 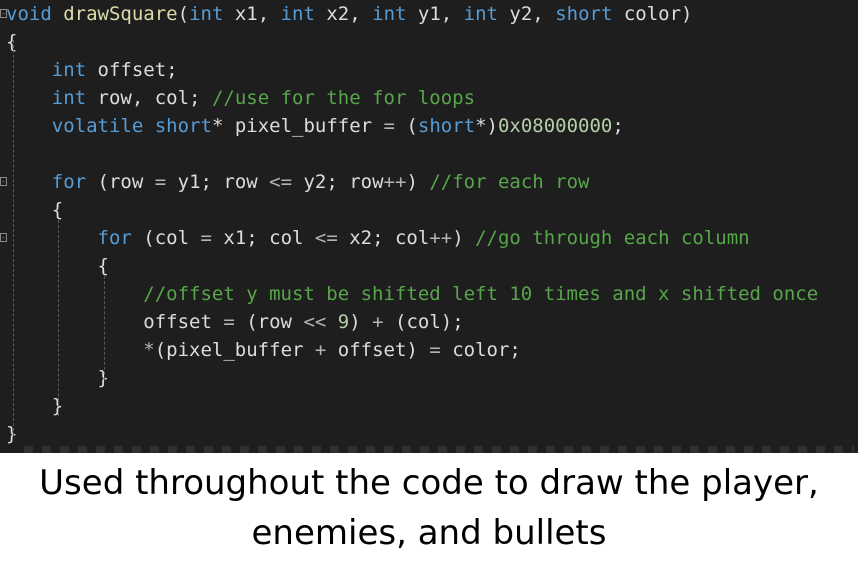 I want to click on code-line: int row, col; //use for the for loops, so click(x=240, y=98).